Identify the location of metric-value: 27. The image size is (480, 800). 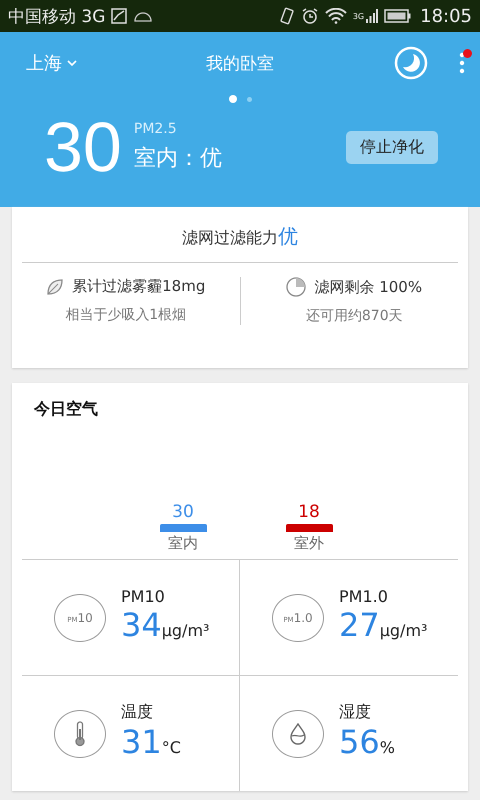
(359, 626).